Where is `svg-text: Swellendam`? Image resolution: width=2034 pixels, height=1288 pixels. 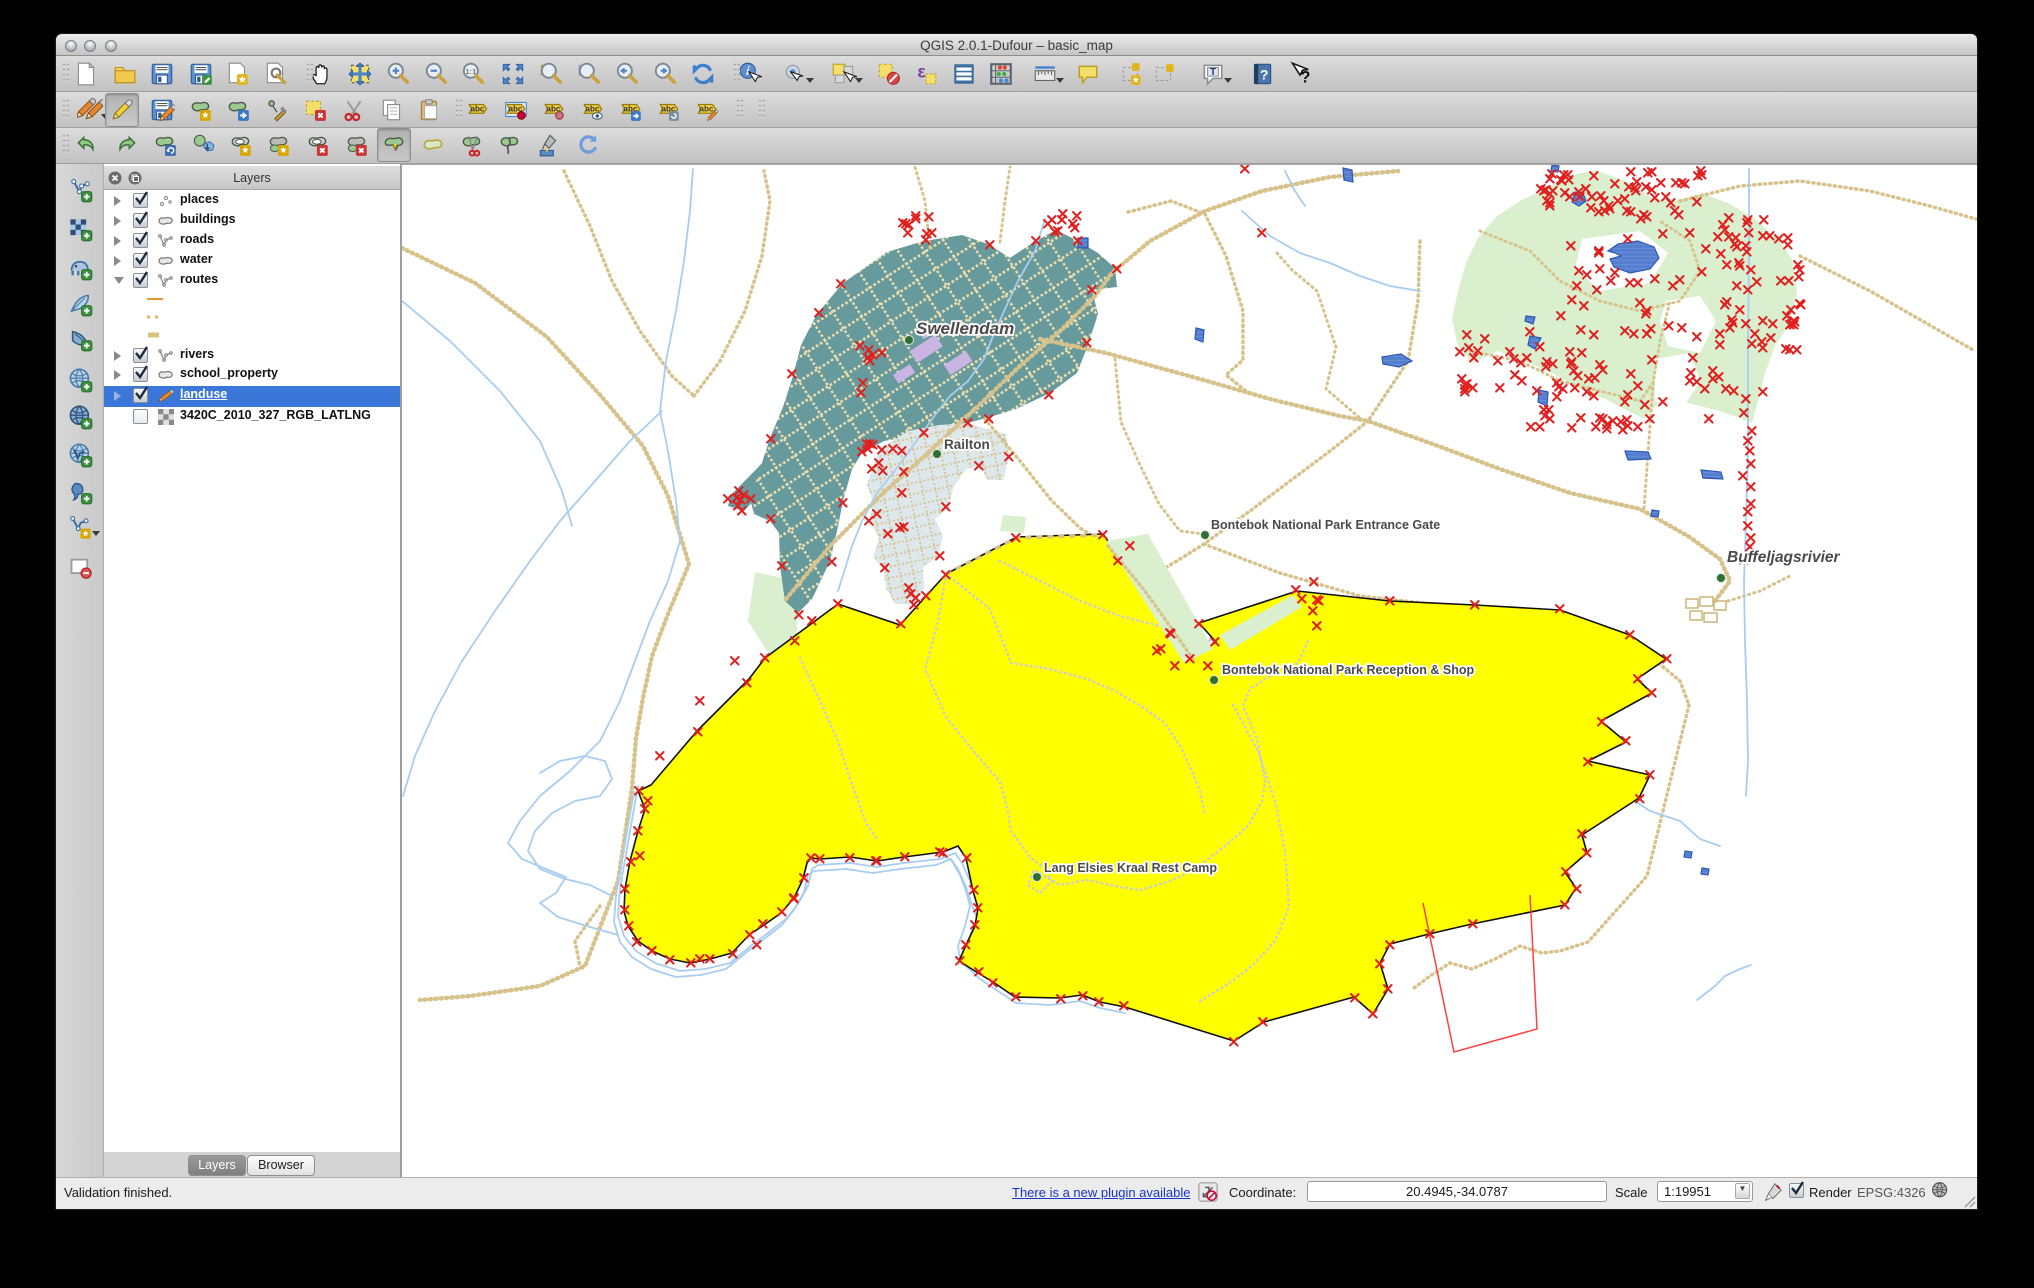
svg-text: Swellendam is located at coordinates (965, 328).